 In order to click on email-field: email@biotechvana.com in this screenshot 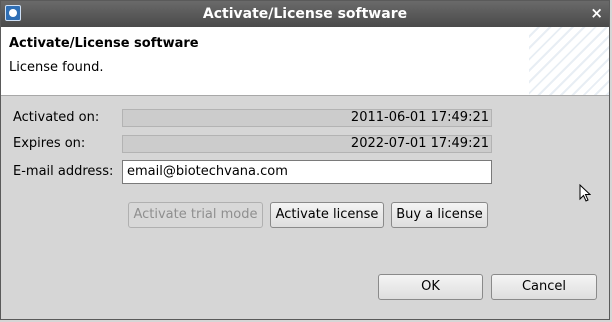, I will do `click(307, 172)`.